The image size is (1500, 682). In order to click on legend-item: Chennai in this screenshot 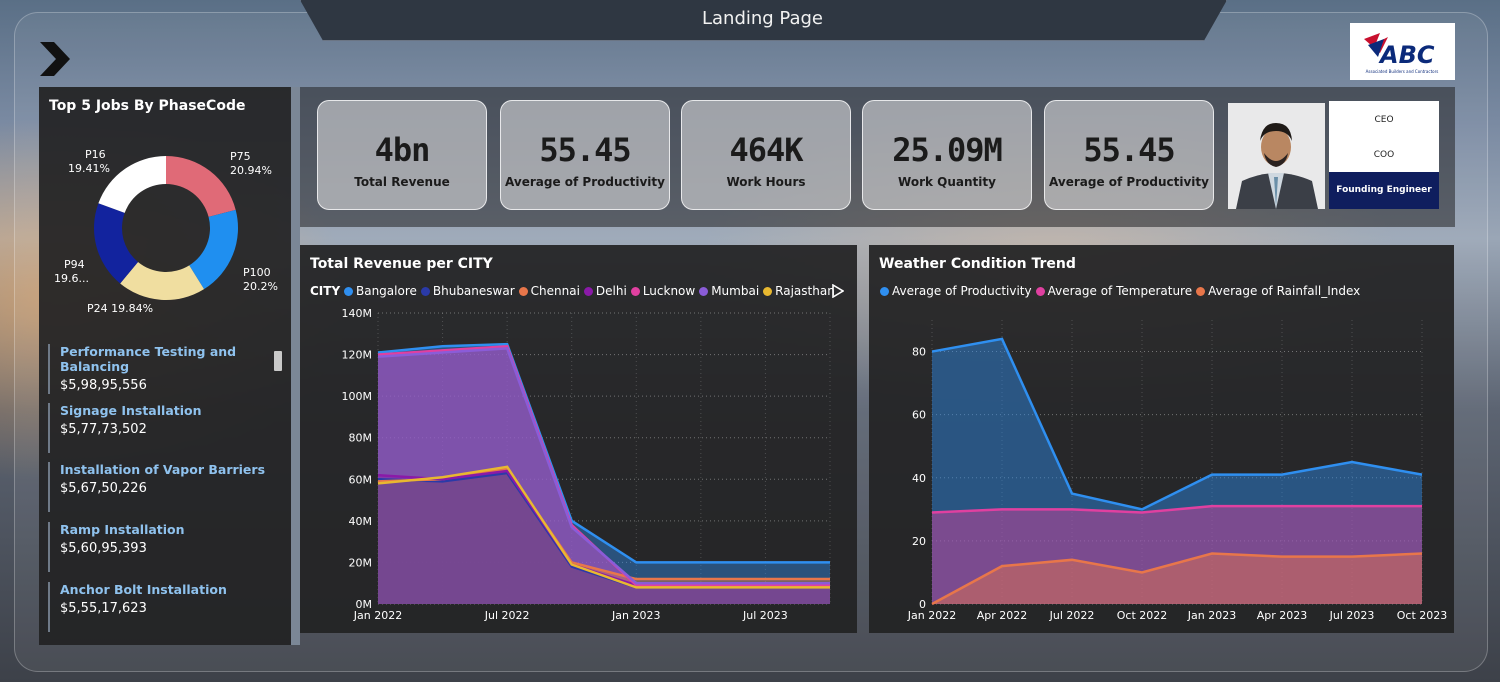, I will do `click(549, 291)`.